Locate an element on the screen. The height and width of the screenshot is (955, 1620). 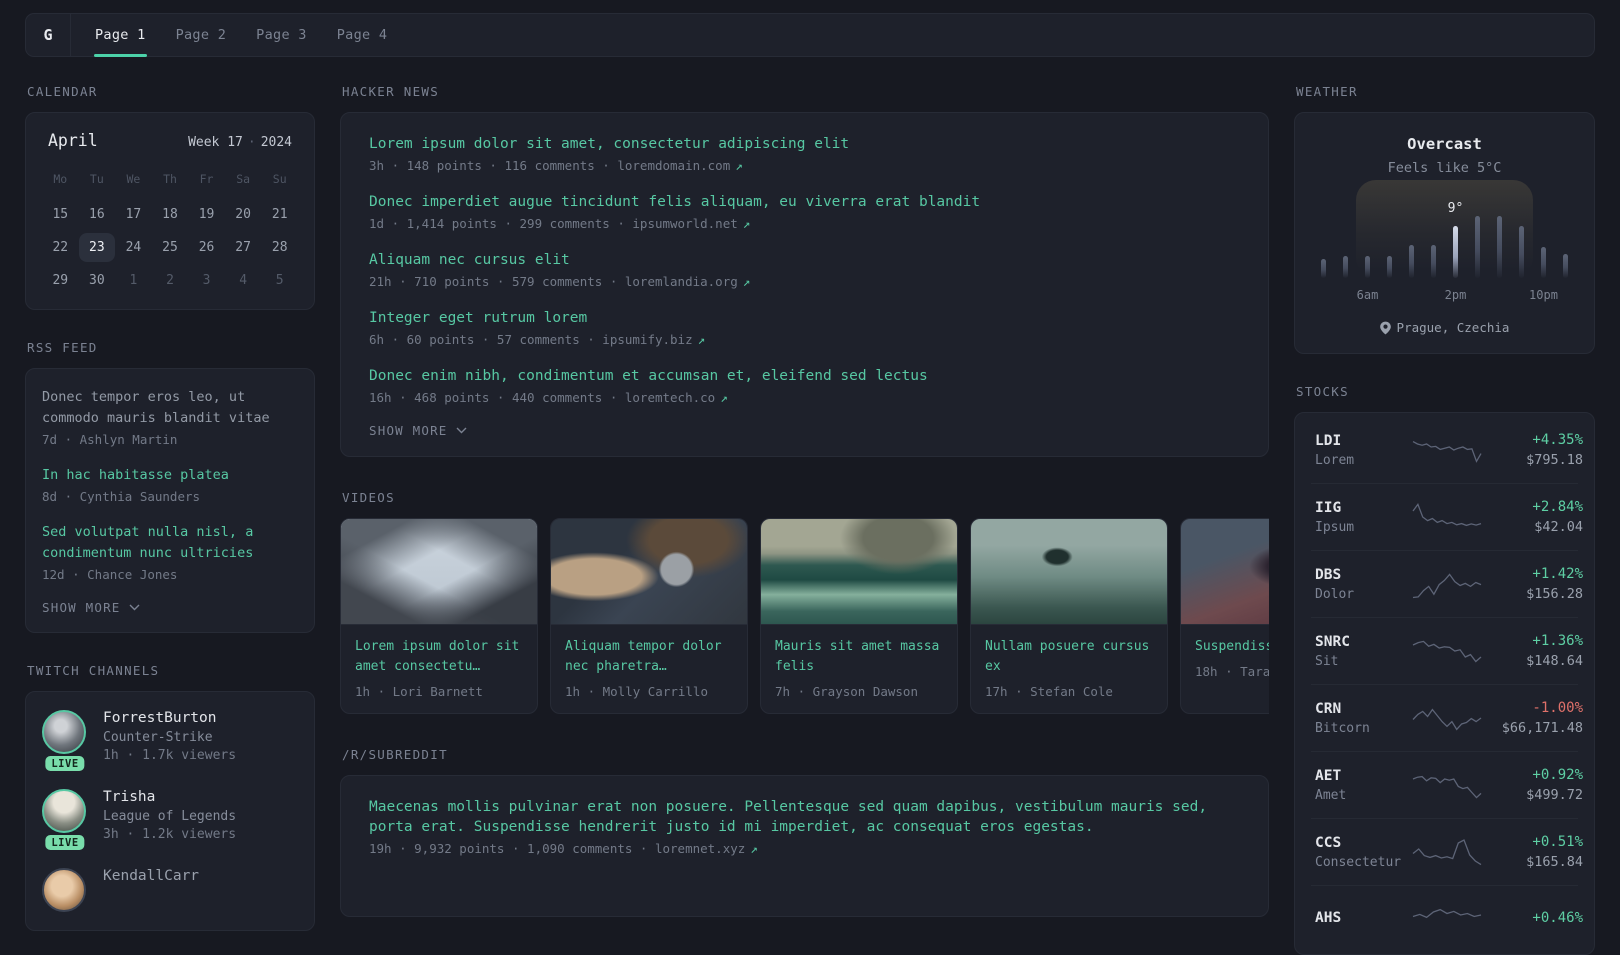
twitch-channel-row: KendallCarr is located at coordinates (170, 890).